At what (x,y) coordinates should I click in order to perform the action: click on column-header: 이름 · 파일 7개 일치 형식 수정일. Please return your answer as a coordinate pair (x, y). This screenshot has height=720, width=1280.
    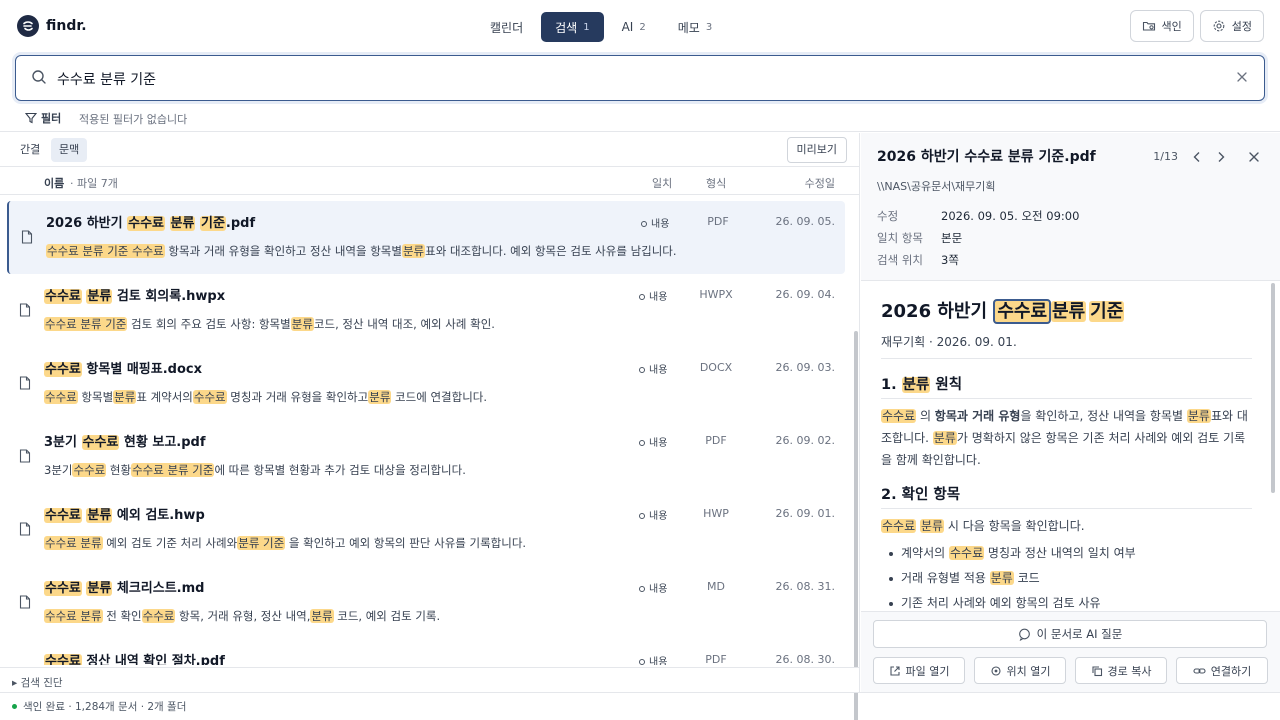
    Looking at the image, I should click on (429, 181).